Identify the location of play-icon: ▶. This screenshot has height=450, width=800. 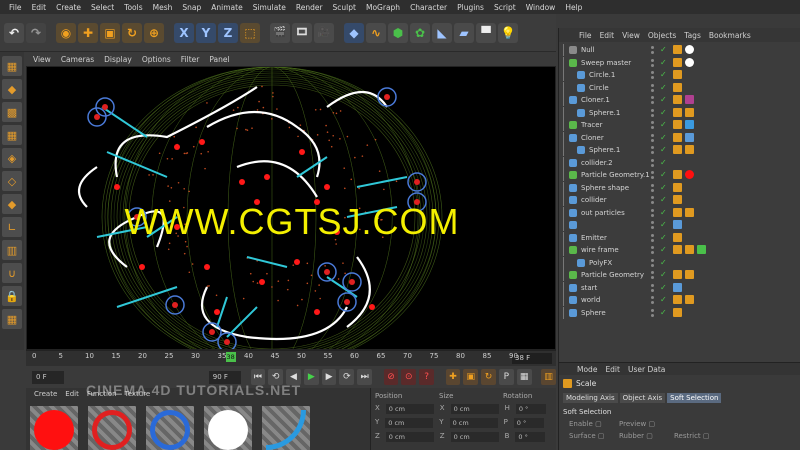
(311, 377).